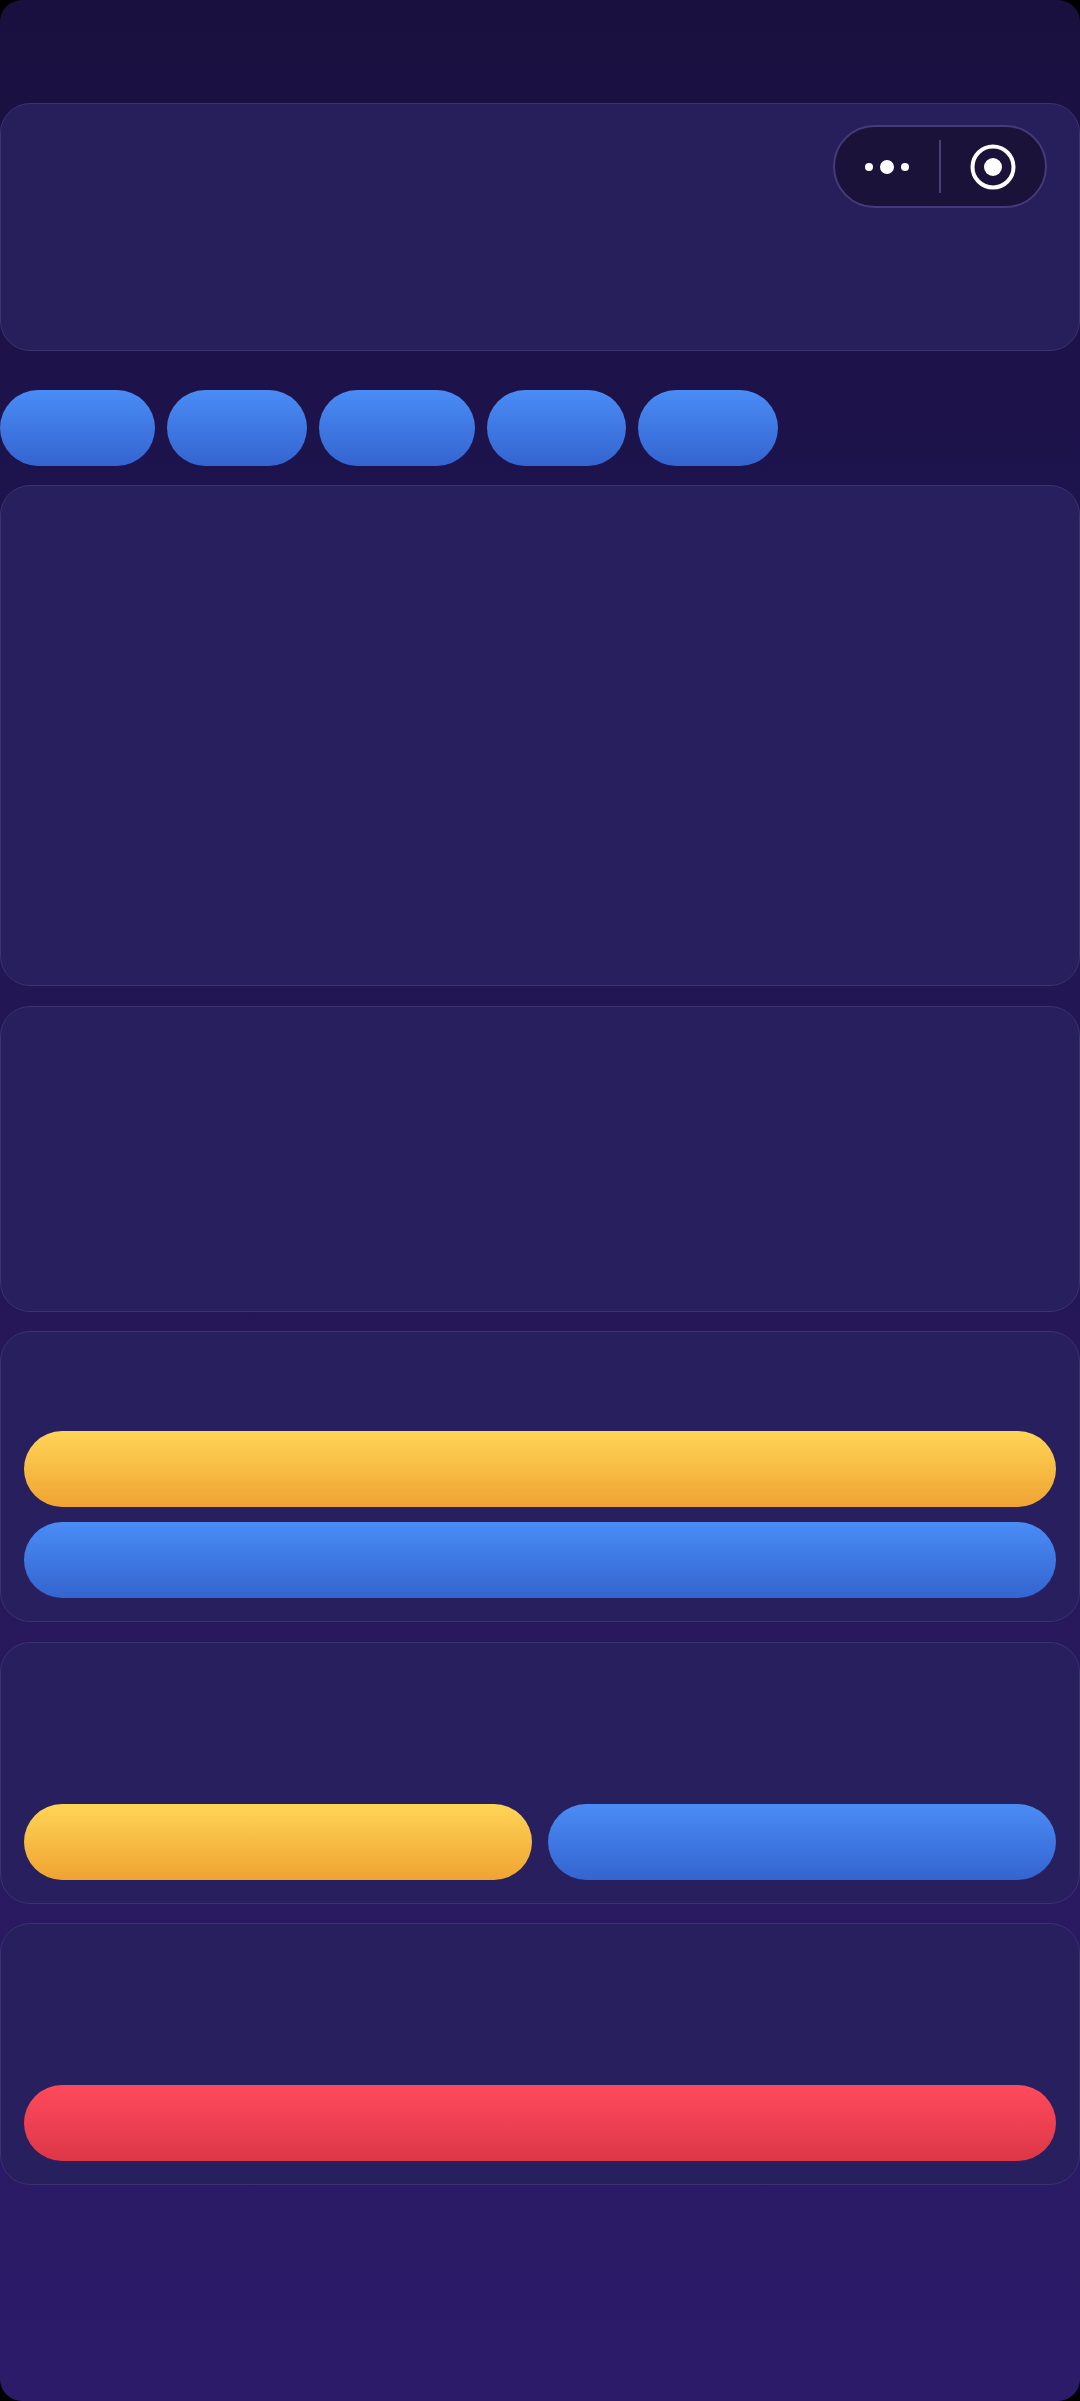  Describe the element at coordinates (77, 428) in the screenshot. I see `pill-button` at that location.